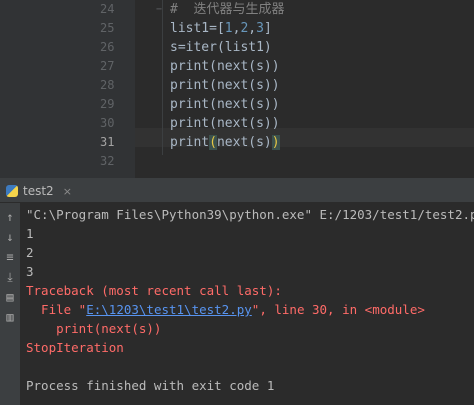 The image size is (474, 405). Describe the element at coordinates (107, 104) in the screenshot. I see `line-number: 29` at that location.